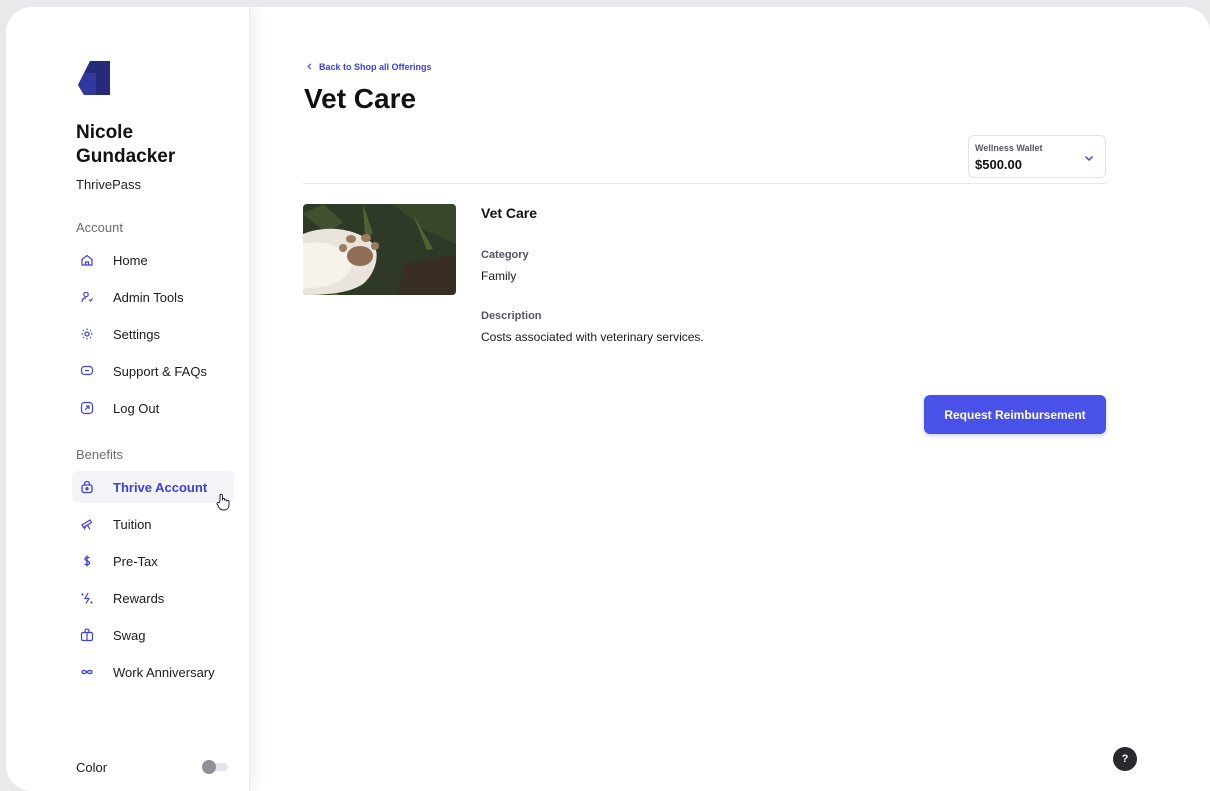  Describe the element at coordinates (136, 408) in the screenshot. I see `nav-label: Log Out` at that location.